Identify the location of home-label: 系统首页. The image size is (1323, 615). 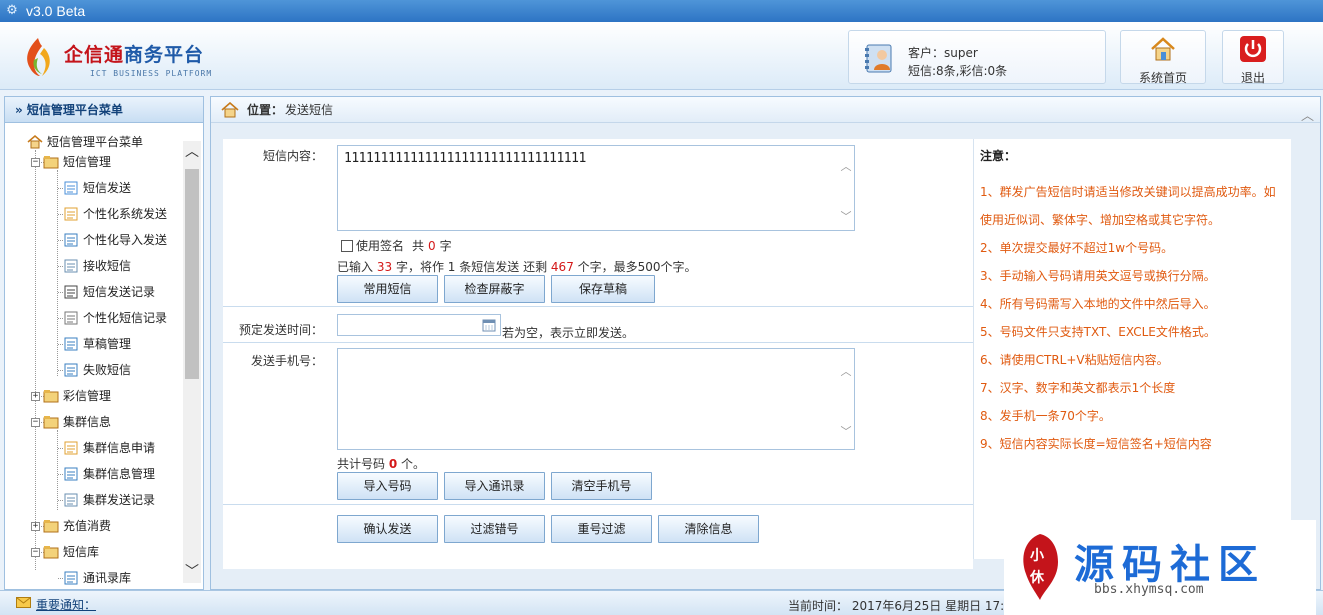
(1162, 78).